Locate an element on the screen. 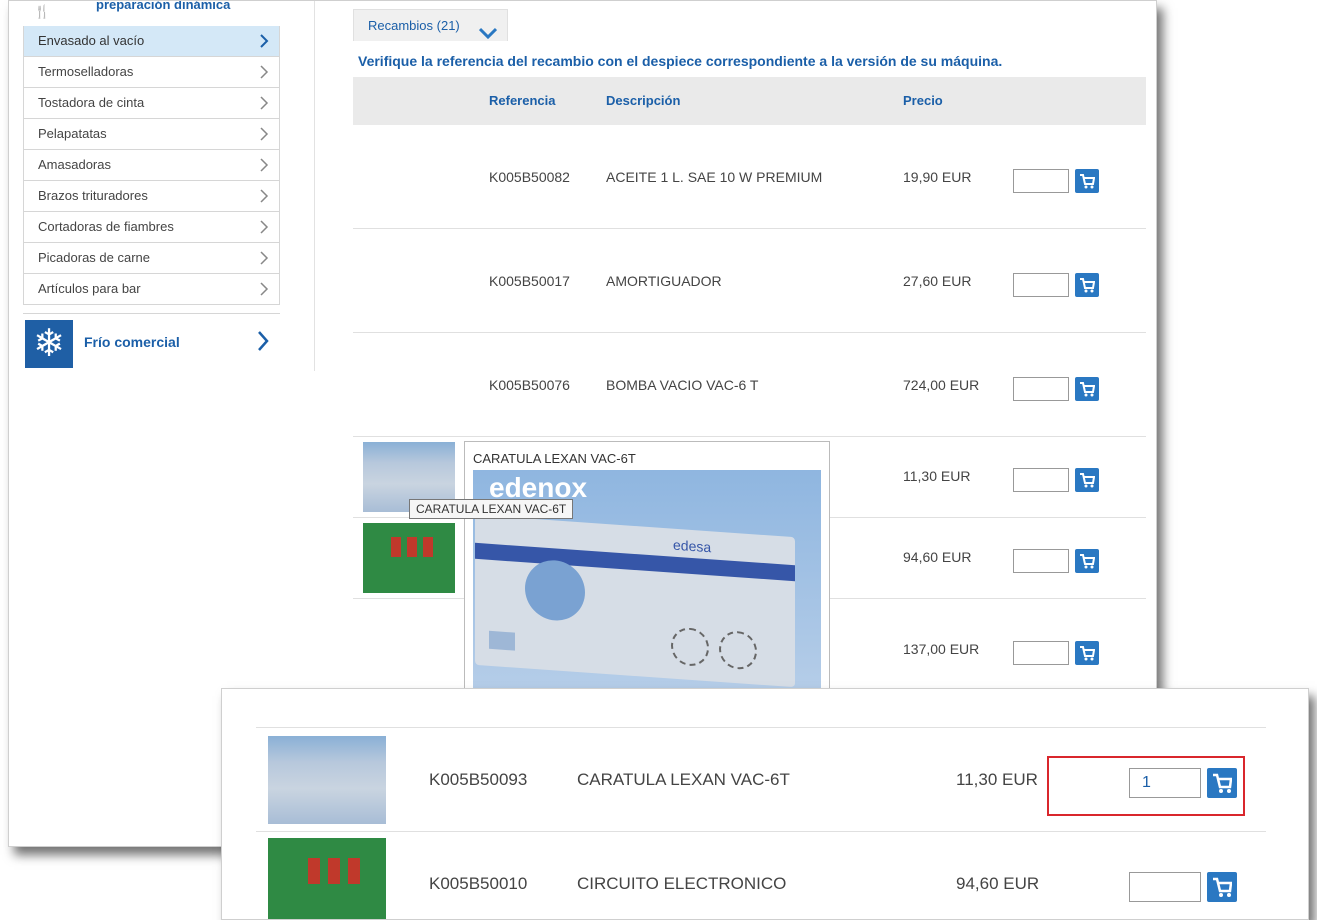  chevron-down-icon is located at coordinates (488, 35).